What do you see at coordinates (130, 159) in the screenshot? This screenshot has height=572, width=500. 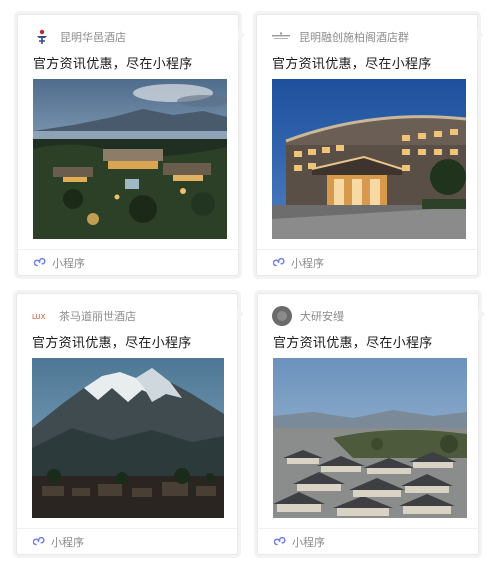 I see `resort-photo` at bounding box center [130, 159].